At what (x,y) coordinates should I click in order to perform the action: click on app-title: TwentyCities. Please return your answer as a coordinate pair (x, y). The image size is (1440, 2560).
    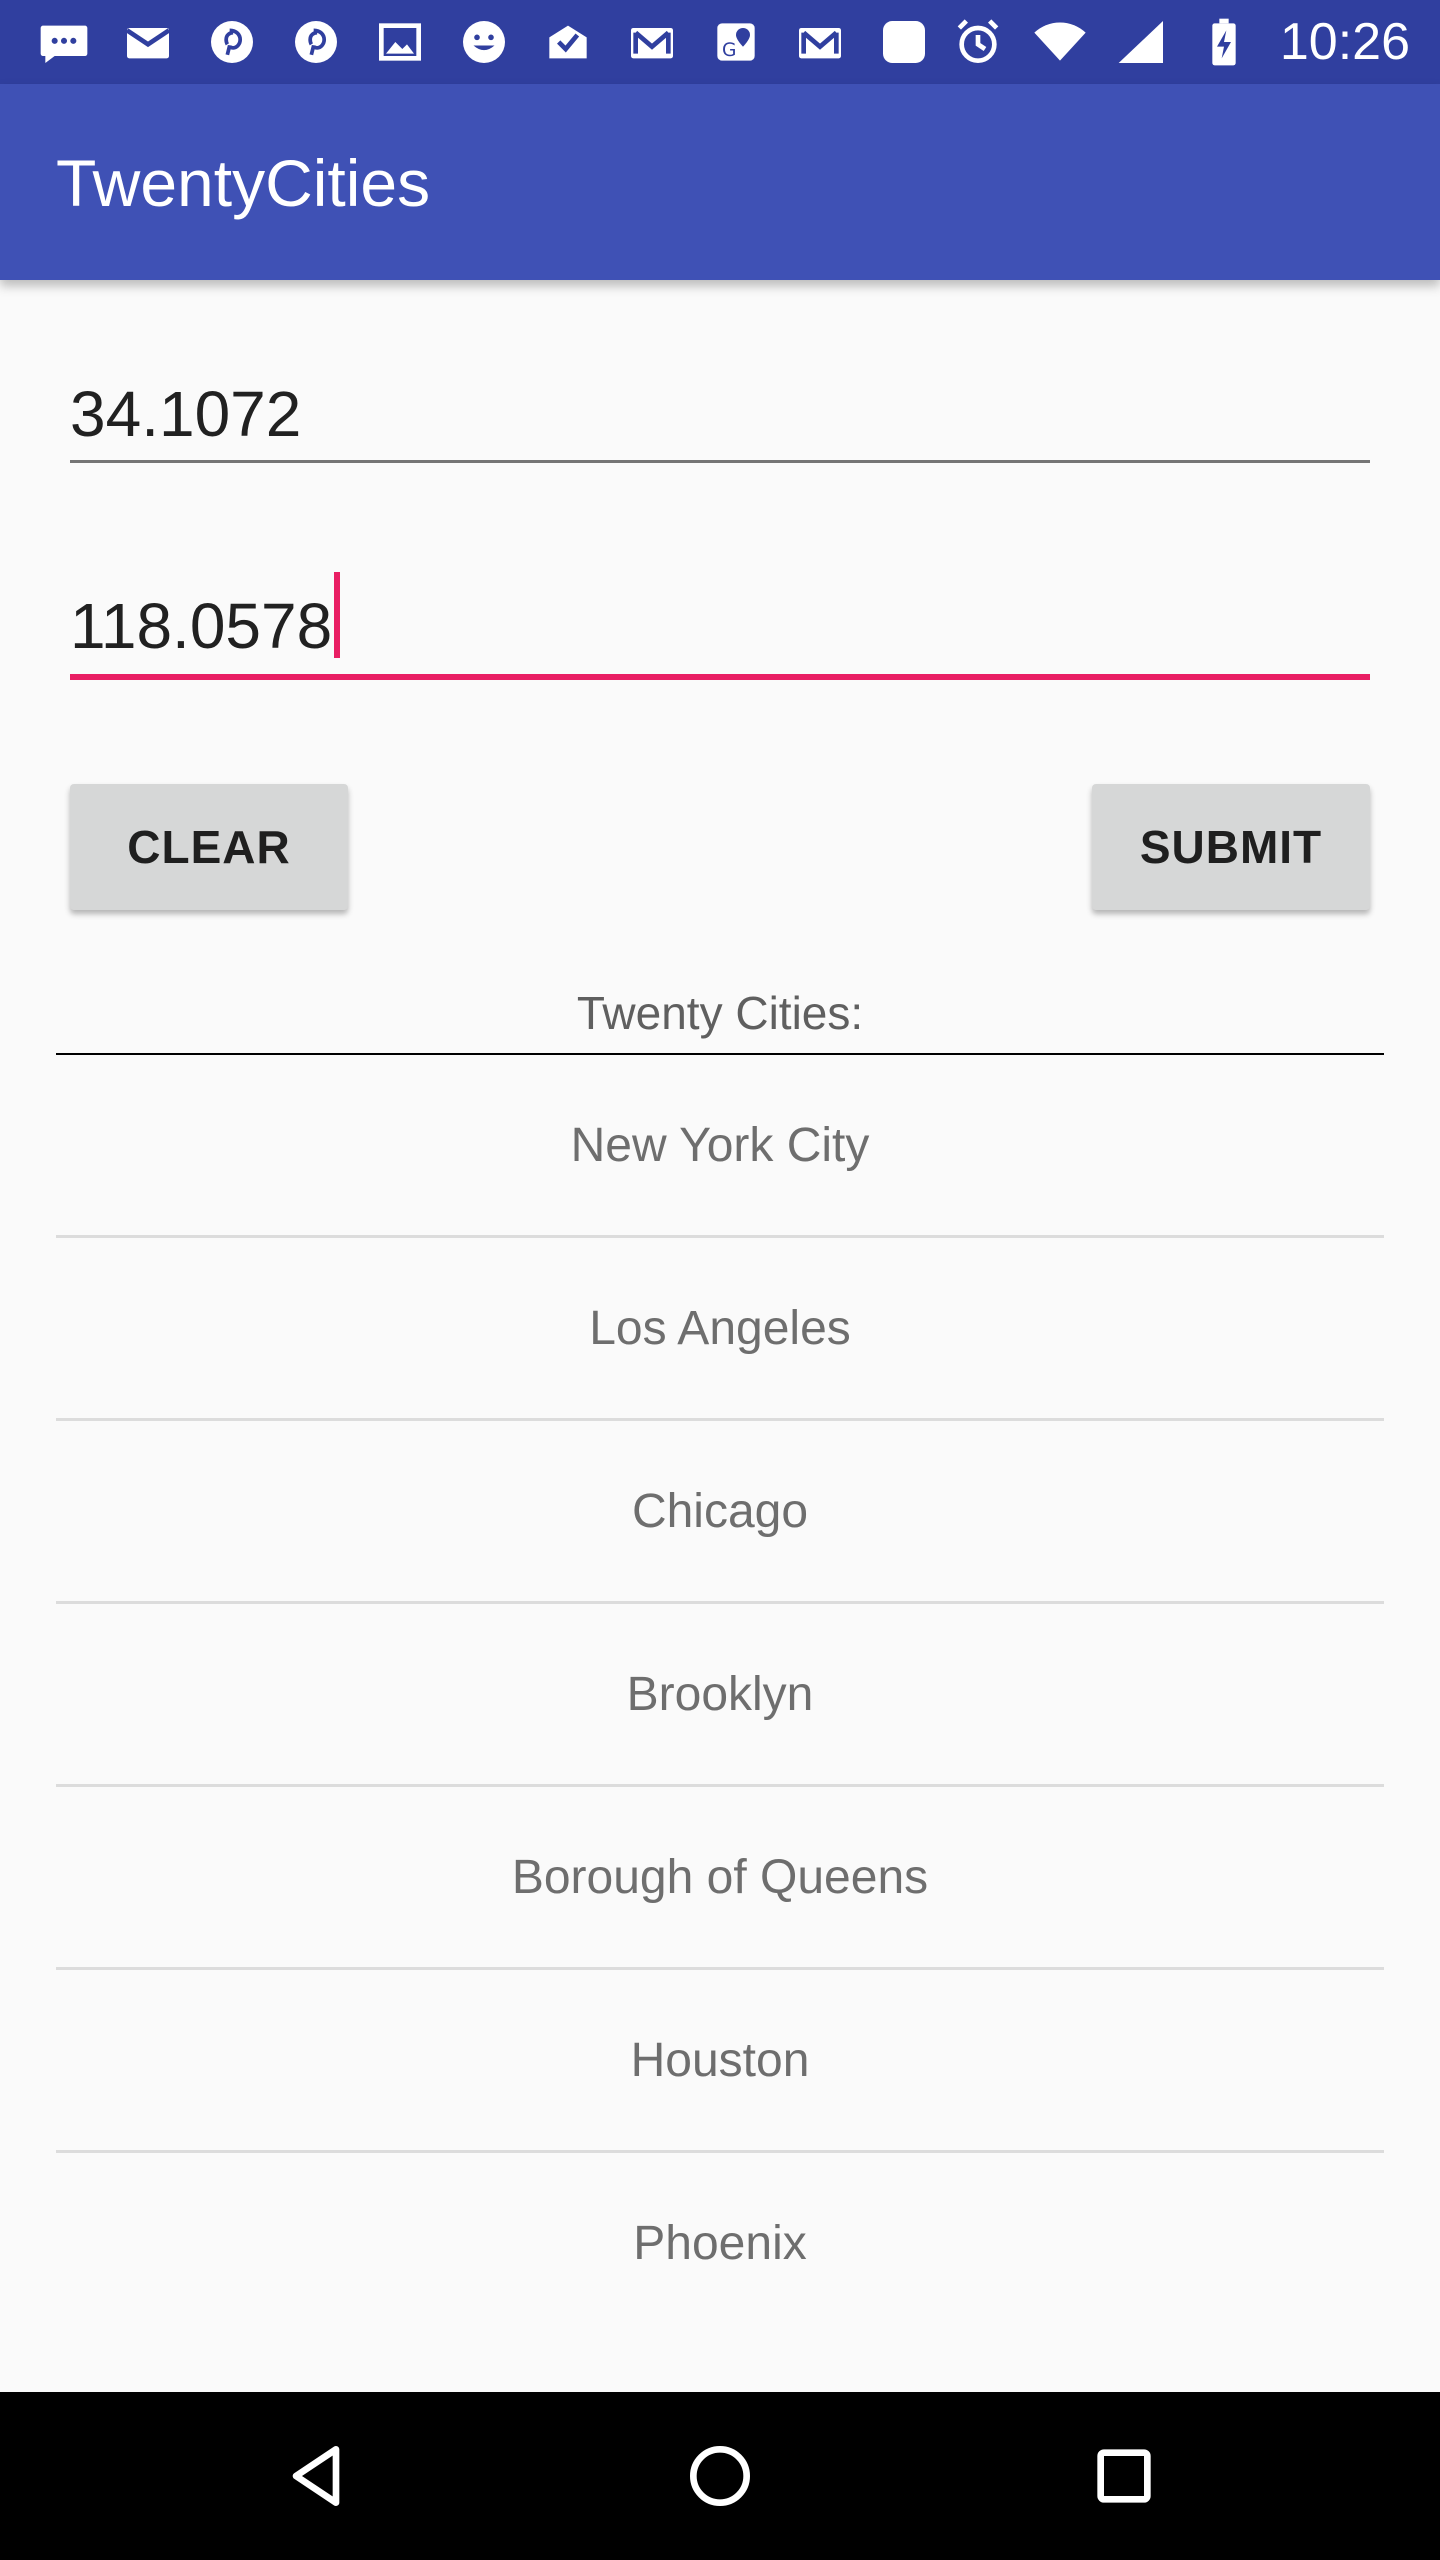
    Looking at the image, I should click on (243, 183).